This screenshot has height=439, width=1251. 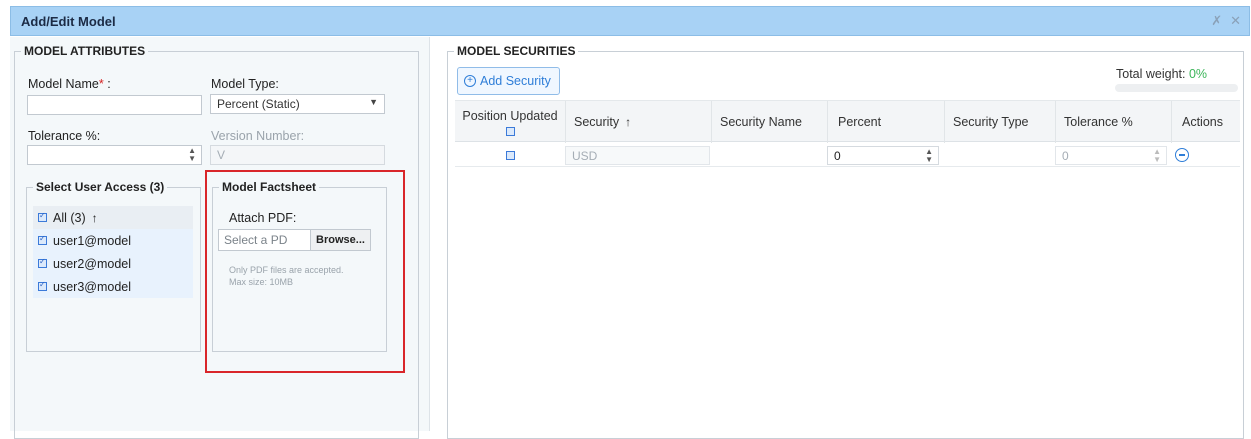 I want to click on total-weight: Total weight: 0%, so click(x=1161, y=74).